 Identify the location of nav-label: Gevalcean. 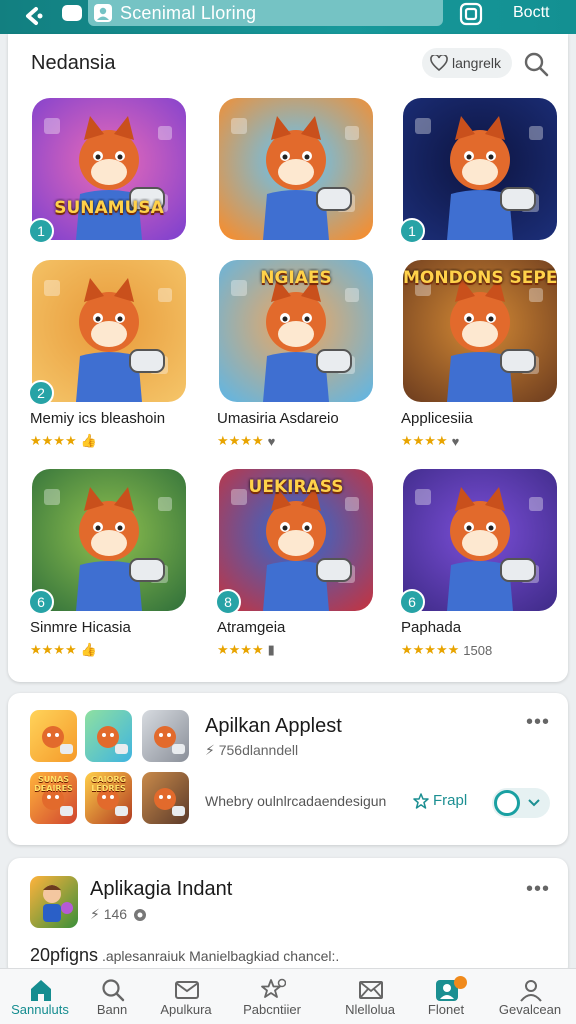
(530, 1009).